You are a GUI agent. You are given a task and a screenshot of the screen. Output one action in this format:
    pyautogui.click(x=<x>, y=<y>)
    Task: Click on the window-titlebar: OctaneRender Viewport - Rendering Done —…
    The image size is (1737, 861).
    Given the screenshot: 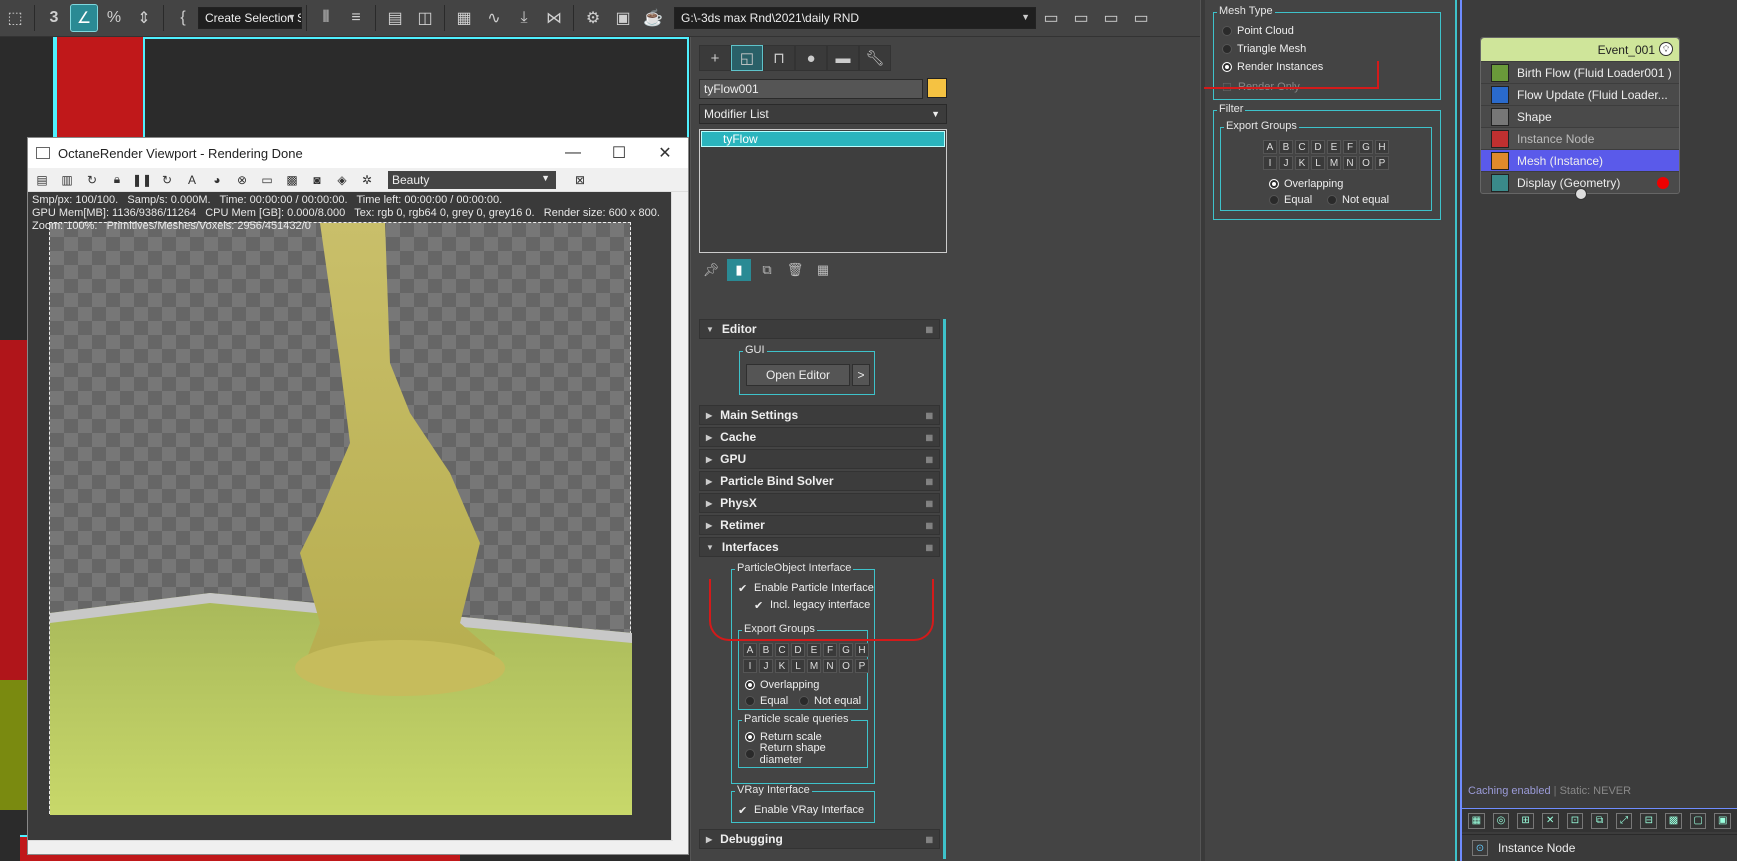 What is the action you would take?
    pyautogui.click(x=358, y=153)
    